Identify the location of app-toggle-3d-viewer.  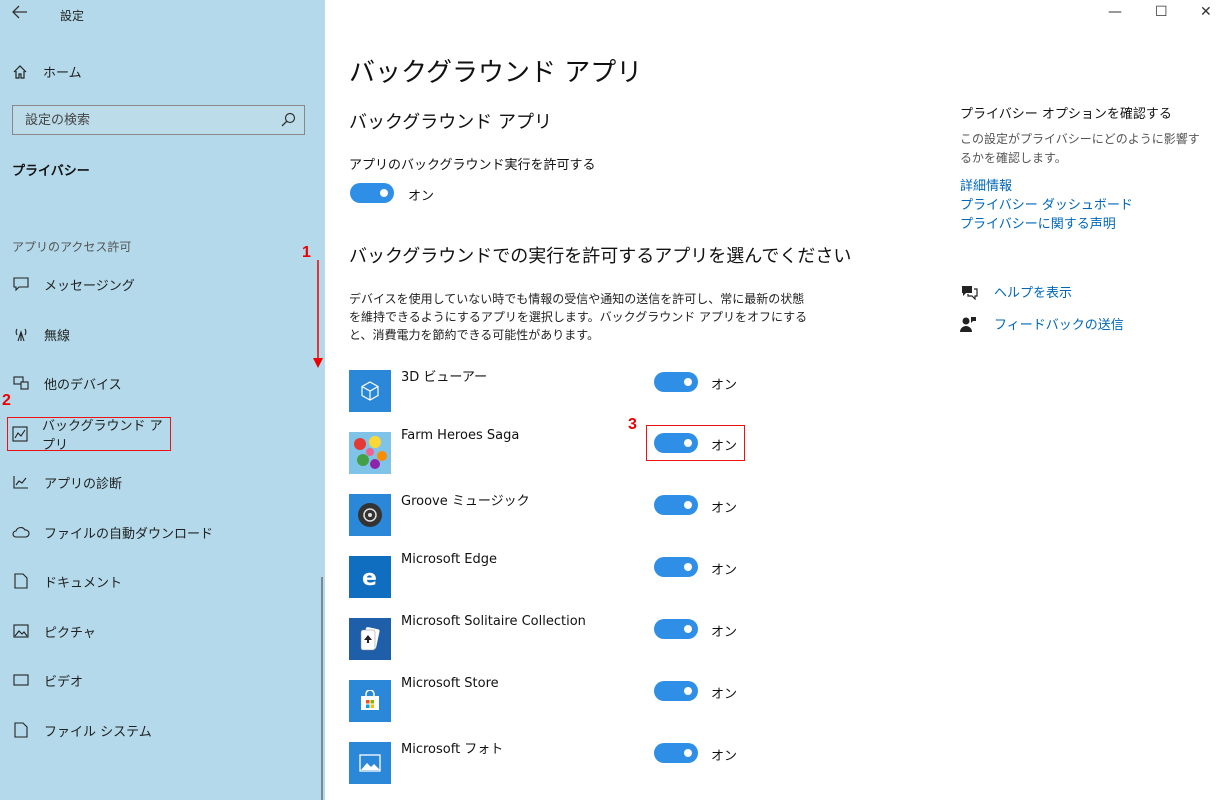
(676, 382).